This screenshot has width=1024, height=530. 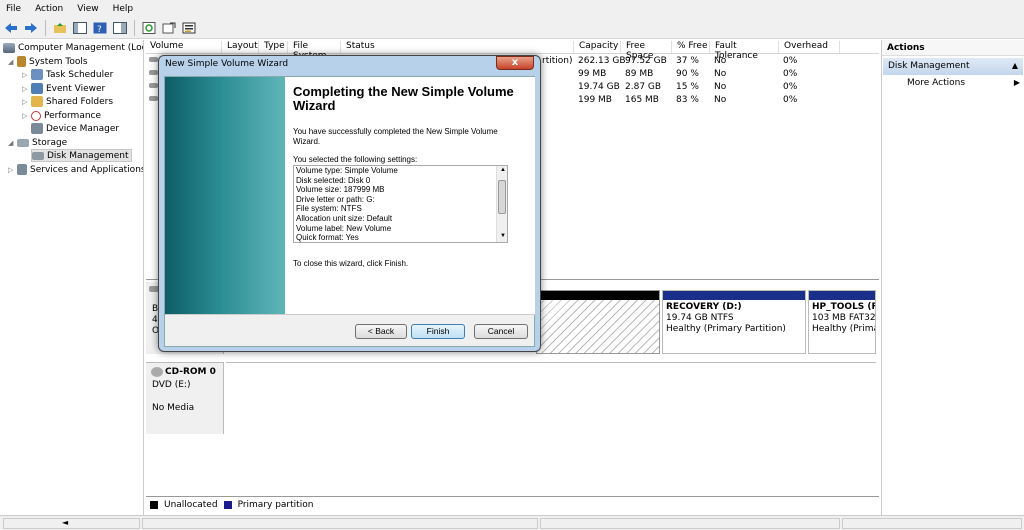 I want to click on cdrom-0-info: CD-ROM 0 DVD (E:) No Media, so click(x=185, y=398).